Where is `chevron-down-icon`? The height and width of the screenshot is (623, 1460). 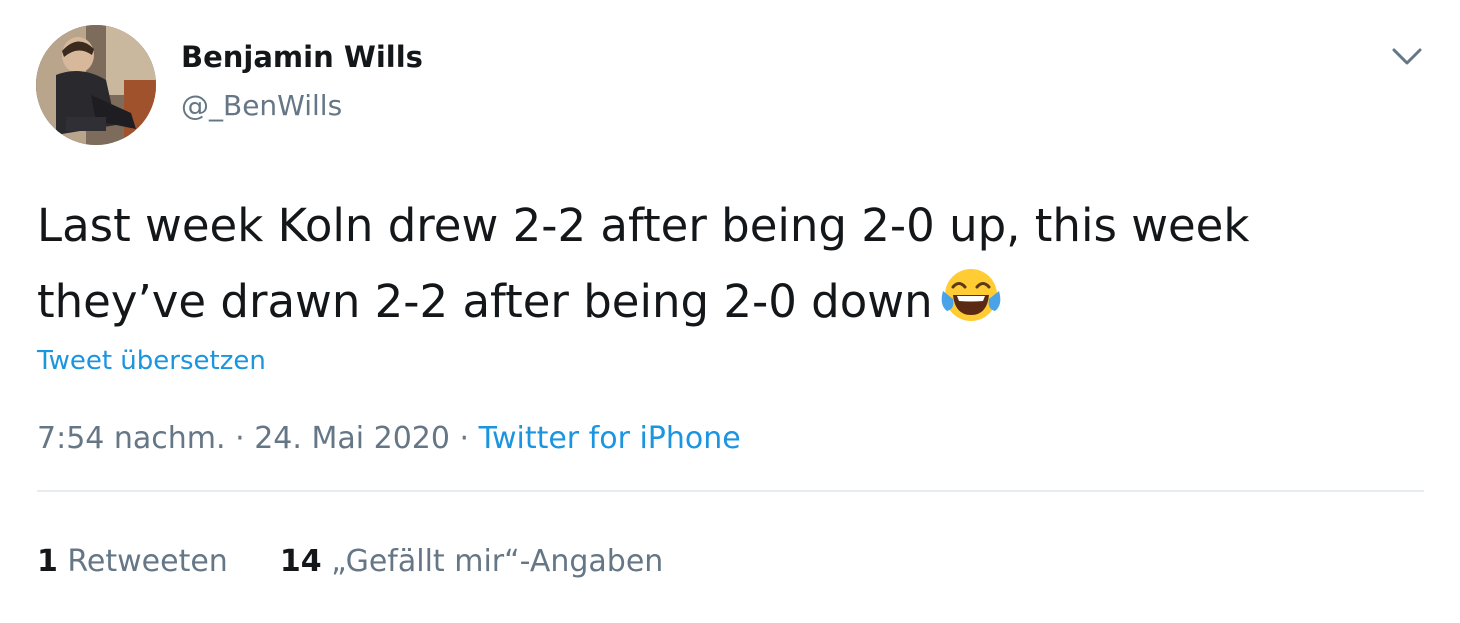
chevron-down-icon is located at coordinates (1407, 57).